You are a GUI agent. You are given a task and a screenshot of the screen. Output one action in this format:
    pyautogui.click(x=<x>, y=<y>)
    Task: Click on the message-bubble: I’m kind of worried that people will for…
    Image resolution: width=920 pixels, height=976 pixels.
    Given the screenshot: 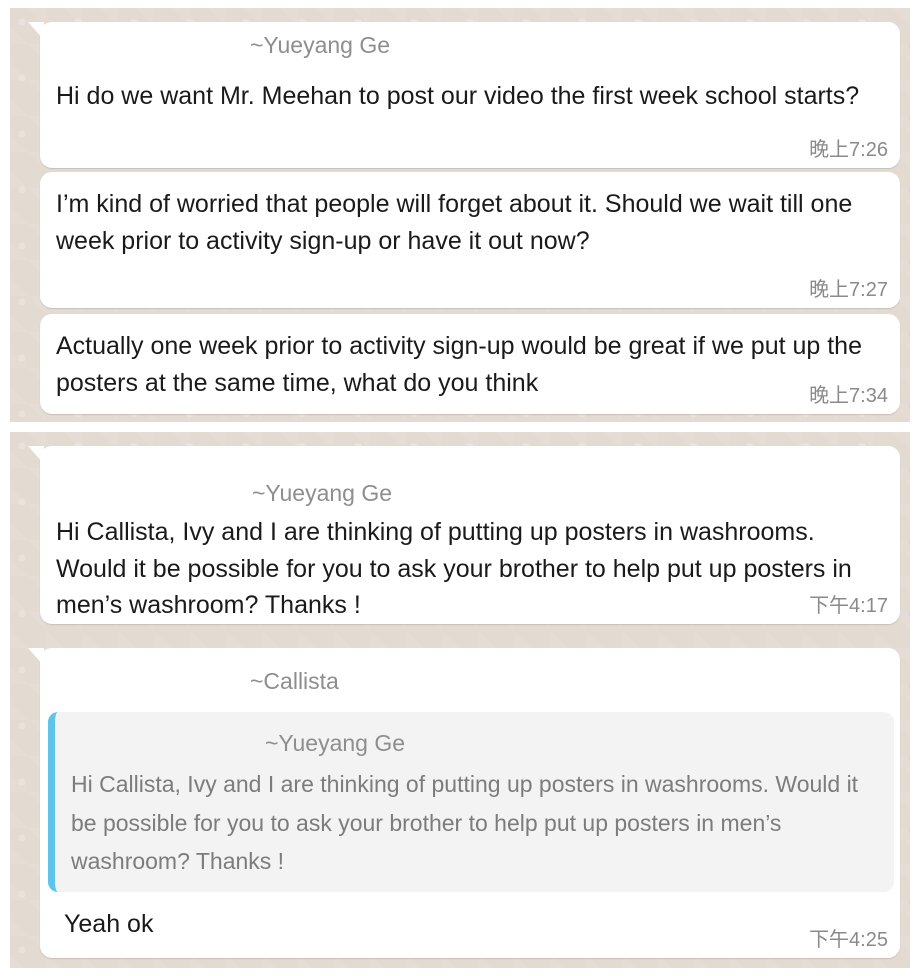 What is the action you would take?
    pyautogui.click(x=470, y=240)
    